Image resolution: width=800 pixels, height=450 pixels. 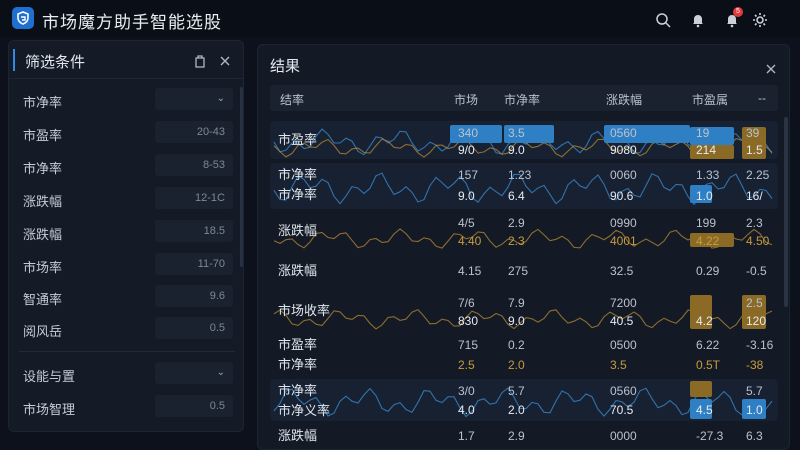 What do you see at coordinates (706, 150) in the screenshot?
I see `cell-value: 214` at bounding box center [706, 150].